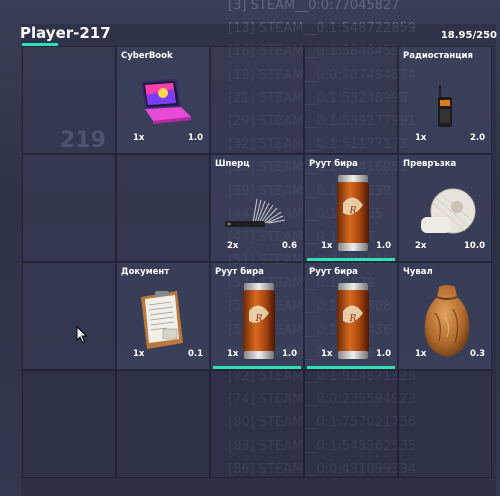 This screenshot has height=496, width=500. Describe the element at coordinates (314, 6) in the screenshot. I see `console-line: [3] STEAM__0:0:77045827` at that location.